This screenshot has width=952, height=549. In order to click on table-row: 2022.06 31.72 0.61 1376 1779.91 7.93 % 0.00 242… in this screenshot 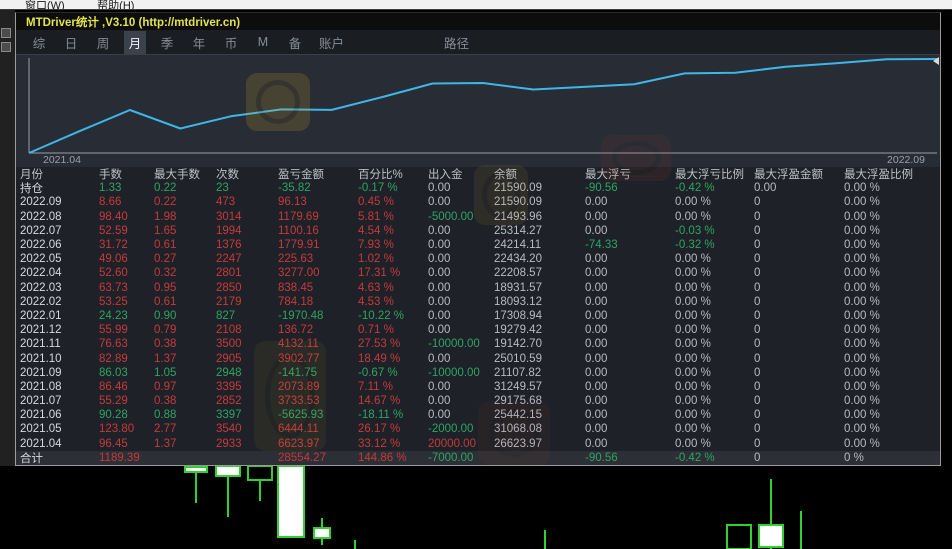, I will do `click(478, 245)`.